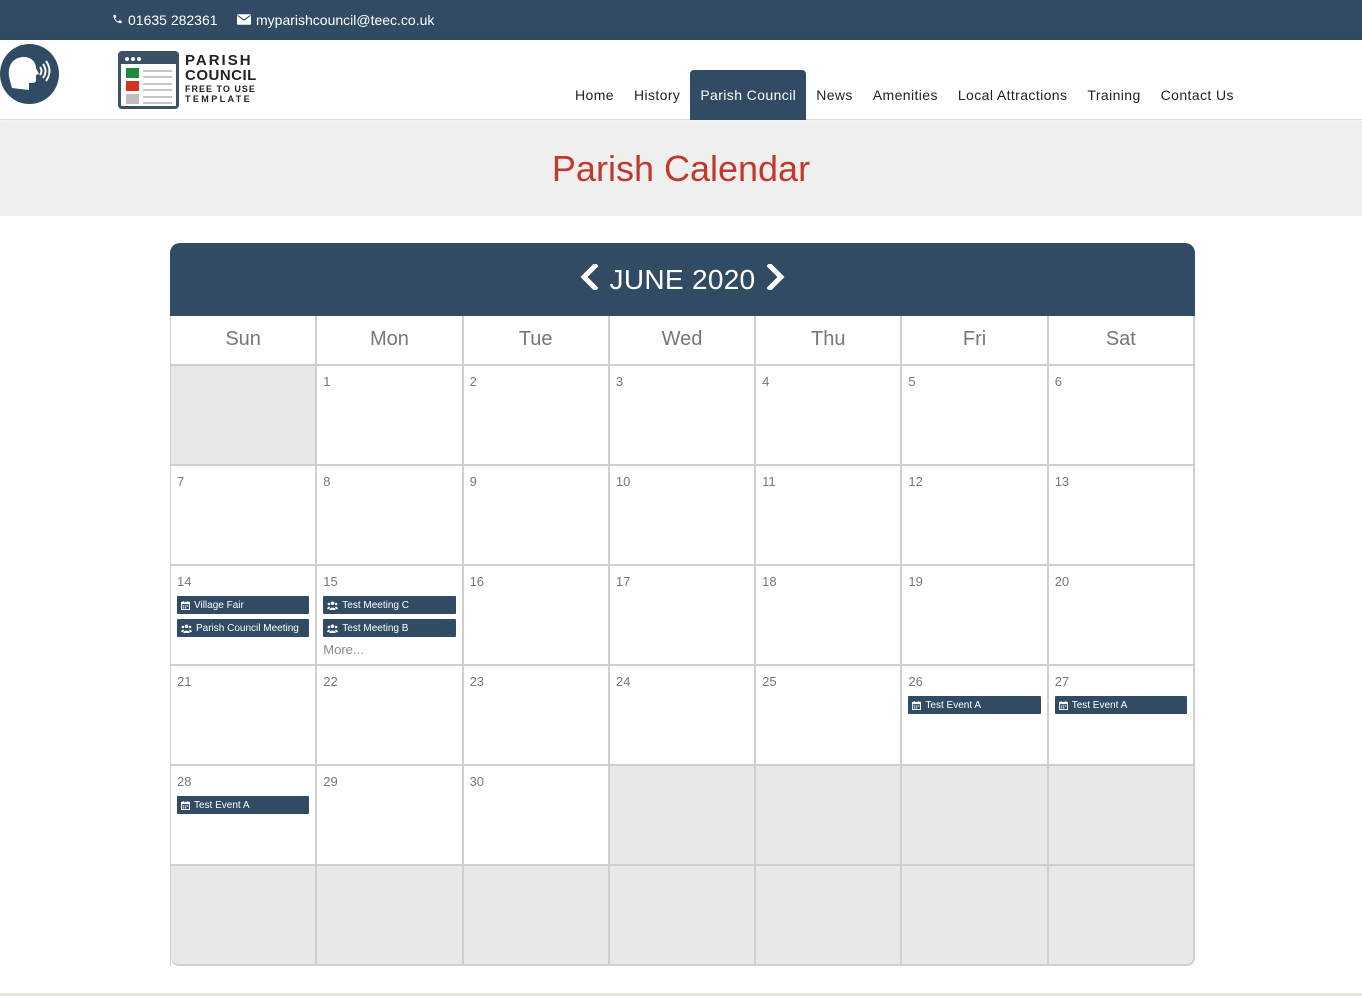  I want to click on page-hero: Parish Calendar, so click(681, 168).